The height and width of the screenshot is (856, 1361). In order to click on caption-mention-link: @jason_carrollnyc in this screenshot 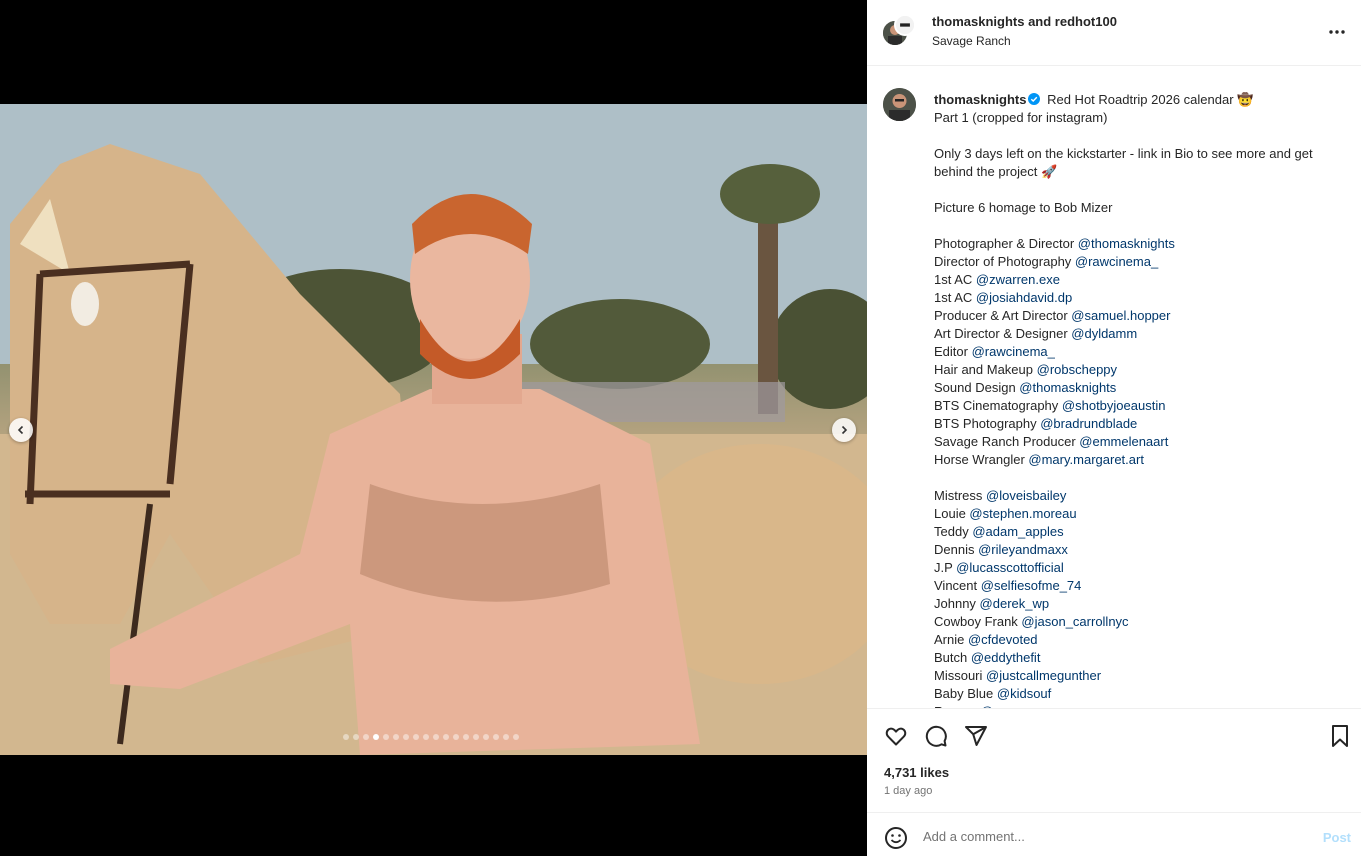, I will do `click(1074, 621)`.